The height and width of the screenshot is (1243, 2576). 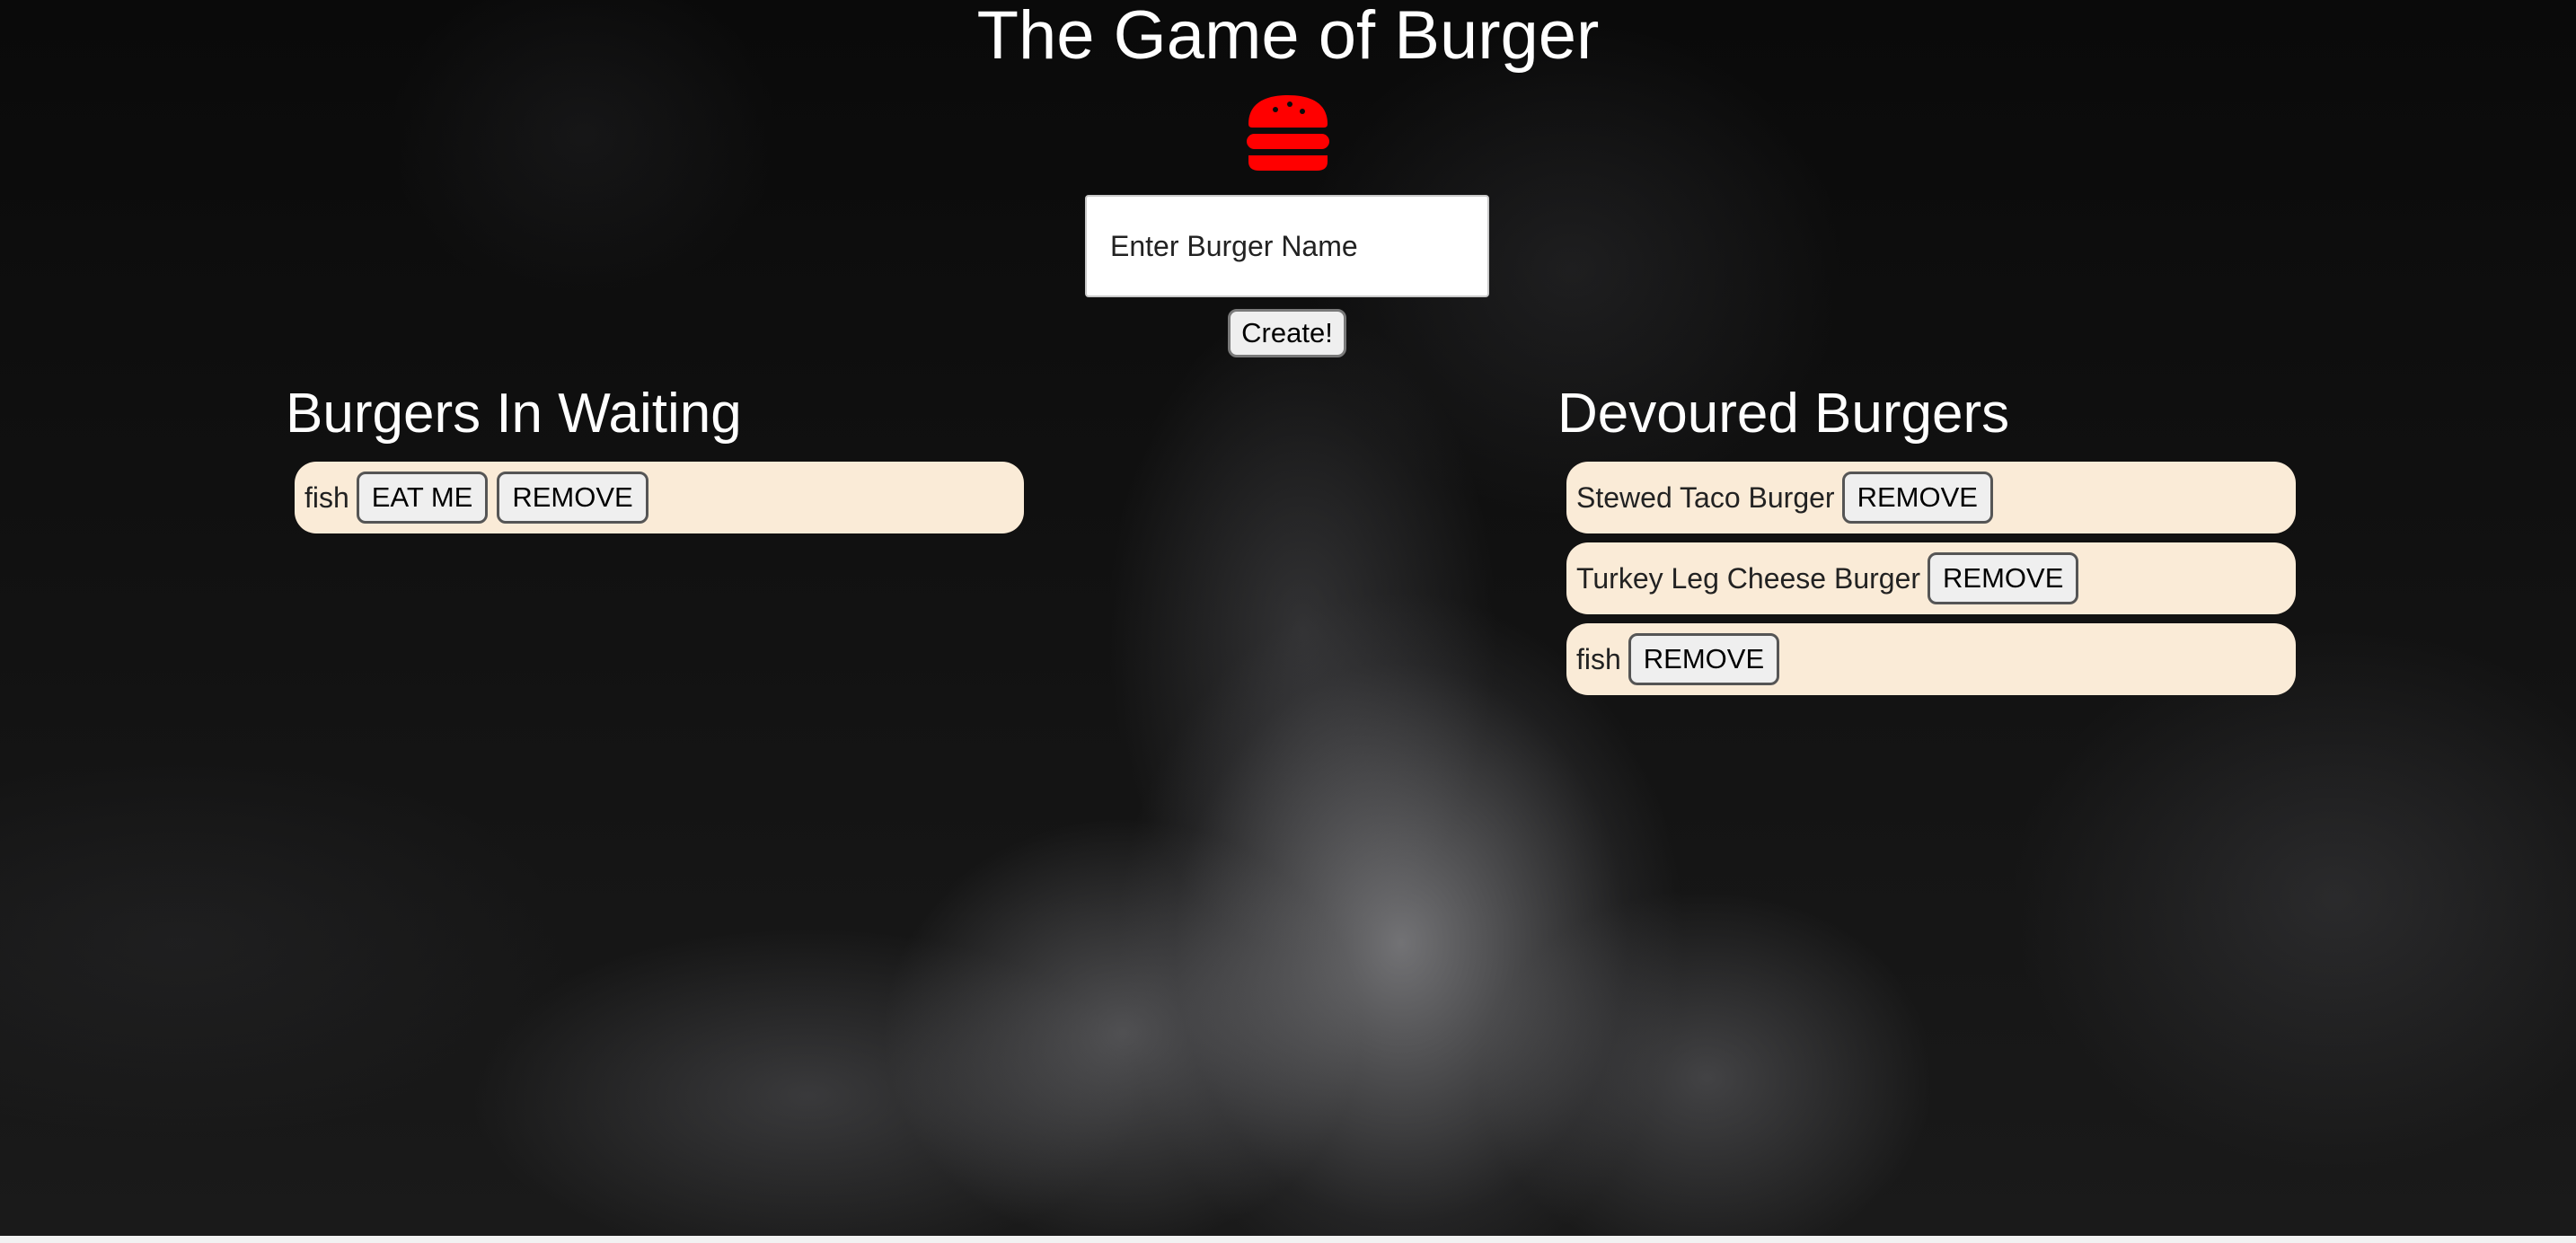 I want to click on waiting-burger-row: fish EAT ME REMOVE, so click(x=659, y=497).